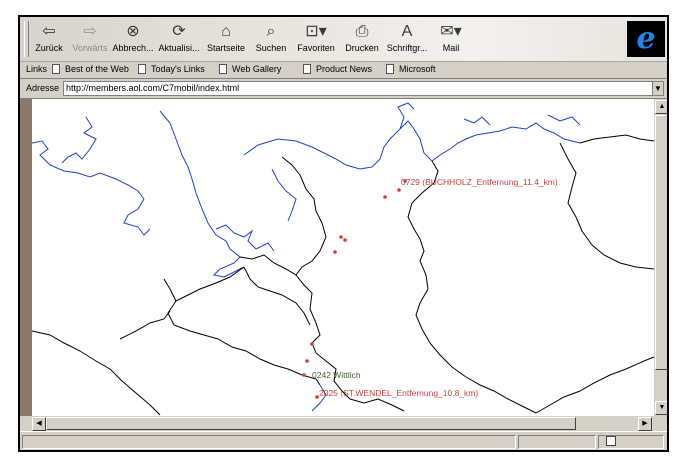 The width and height of the screenshot is (683, 459). I want to click on scroll-up-button: ▲, so click(661, 107).